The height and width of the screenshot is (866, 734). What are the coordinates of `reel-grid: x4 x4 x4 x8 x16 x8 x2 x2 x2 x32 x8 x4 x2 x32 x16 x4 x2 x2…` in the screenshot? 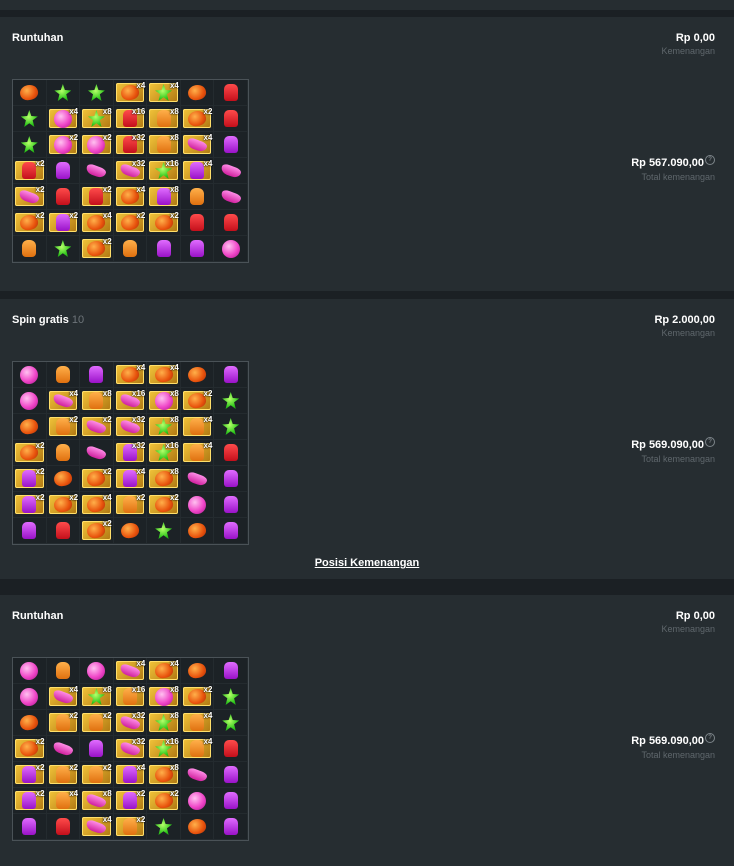 It's located at (130, 171).